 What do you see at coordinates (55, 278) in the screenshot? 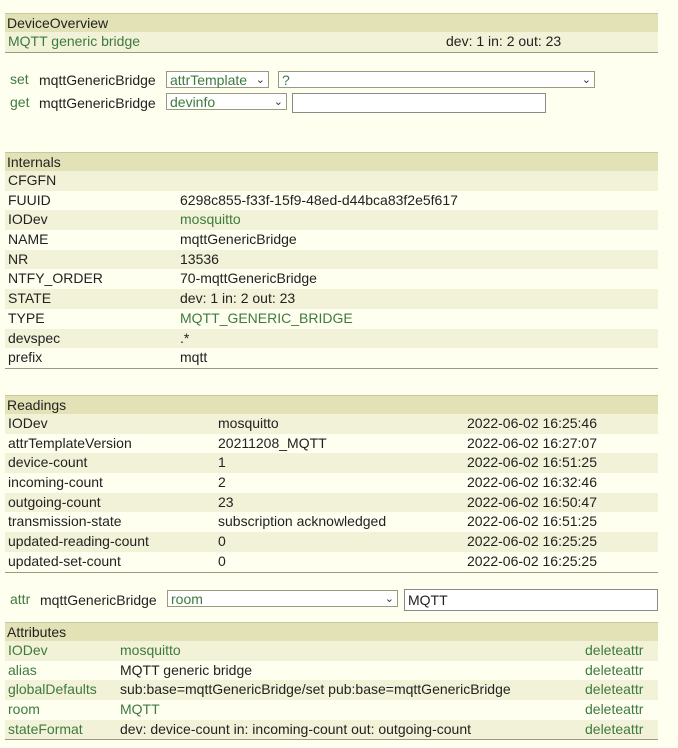
I see `internal-name: NTFY_ORDER` at bounding box center [55, 278].